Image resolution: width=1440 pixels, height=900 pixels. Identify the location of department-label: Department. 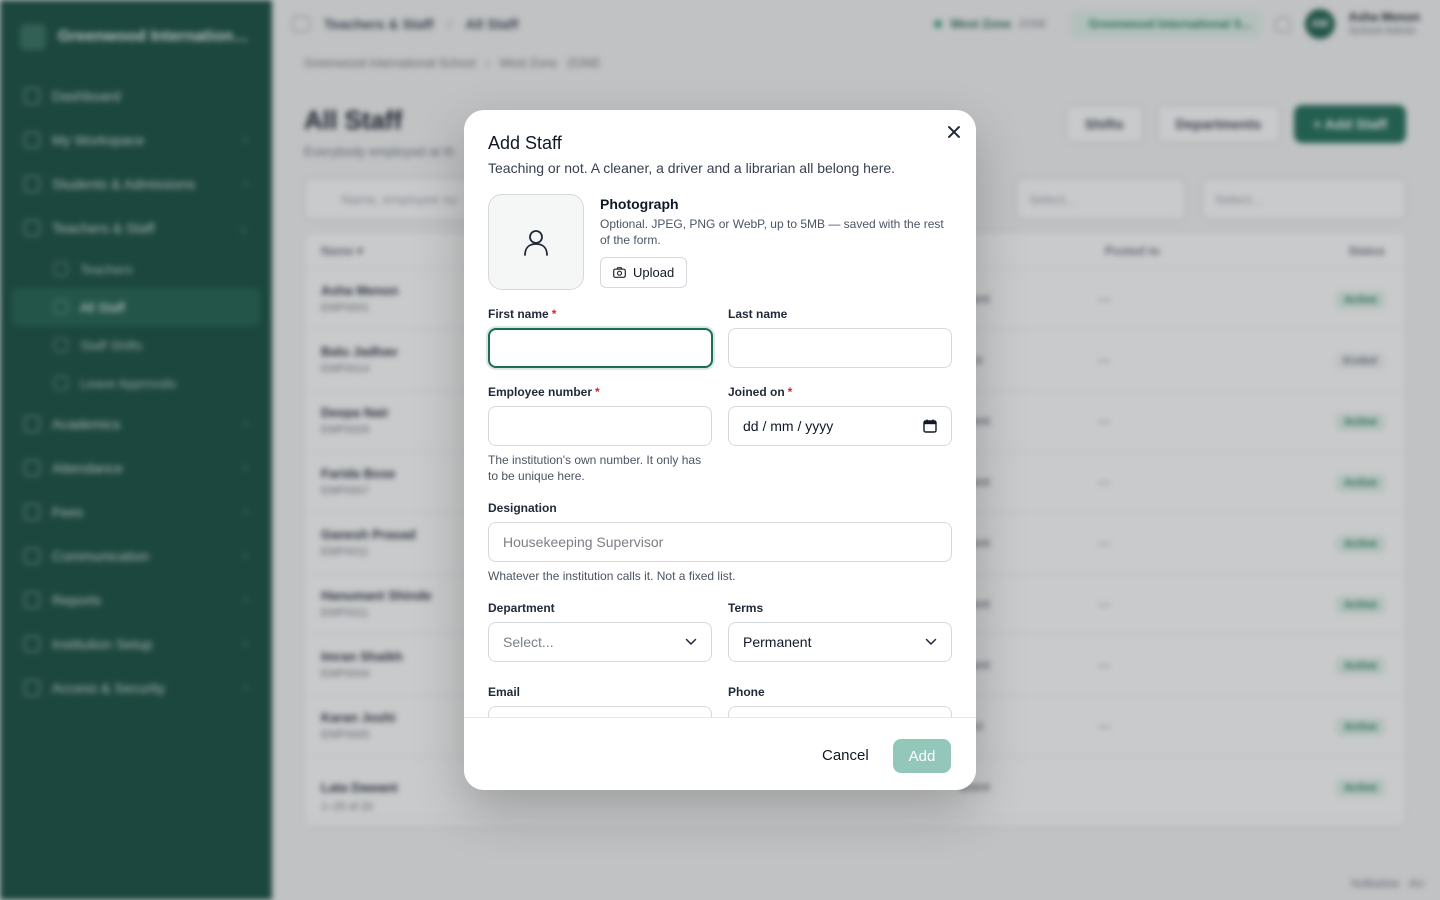
(521, 608).